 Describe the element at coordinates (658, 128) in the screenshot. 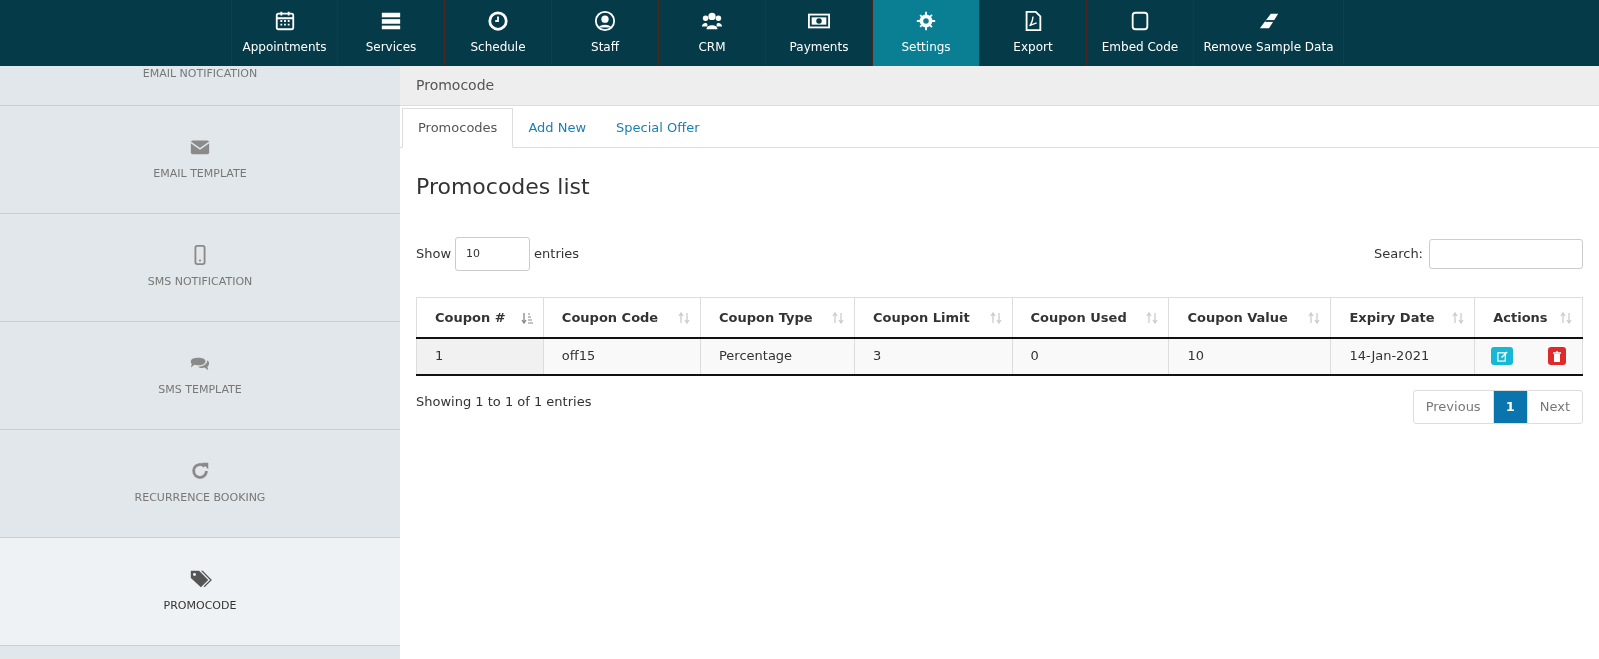

I see `tab: Special Offer` at that location.